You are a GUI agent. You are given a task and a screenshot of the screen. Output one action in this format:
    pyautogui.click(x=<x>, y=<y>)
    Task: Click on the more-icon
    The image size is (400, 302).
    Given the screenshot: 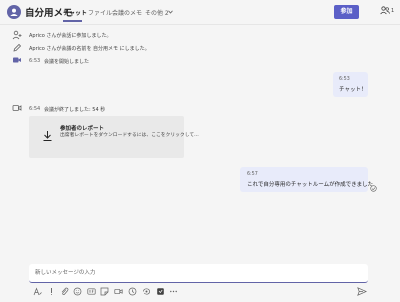 What is the action you would take?
    pyautogui.click(x=173, y=291)
    